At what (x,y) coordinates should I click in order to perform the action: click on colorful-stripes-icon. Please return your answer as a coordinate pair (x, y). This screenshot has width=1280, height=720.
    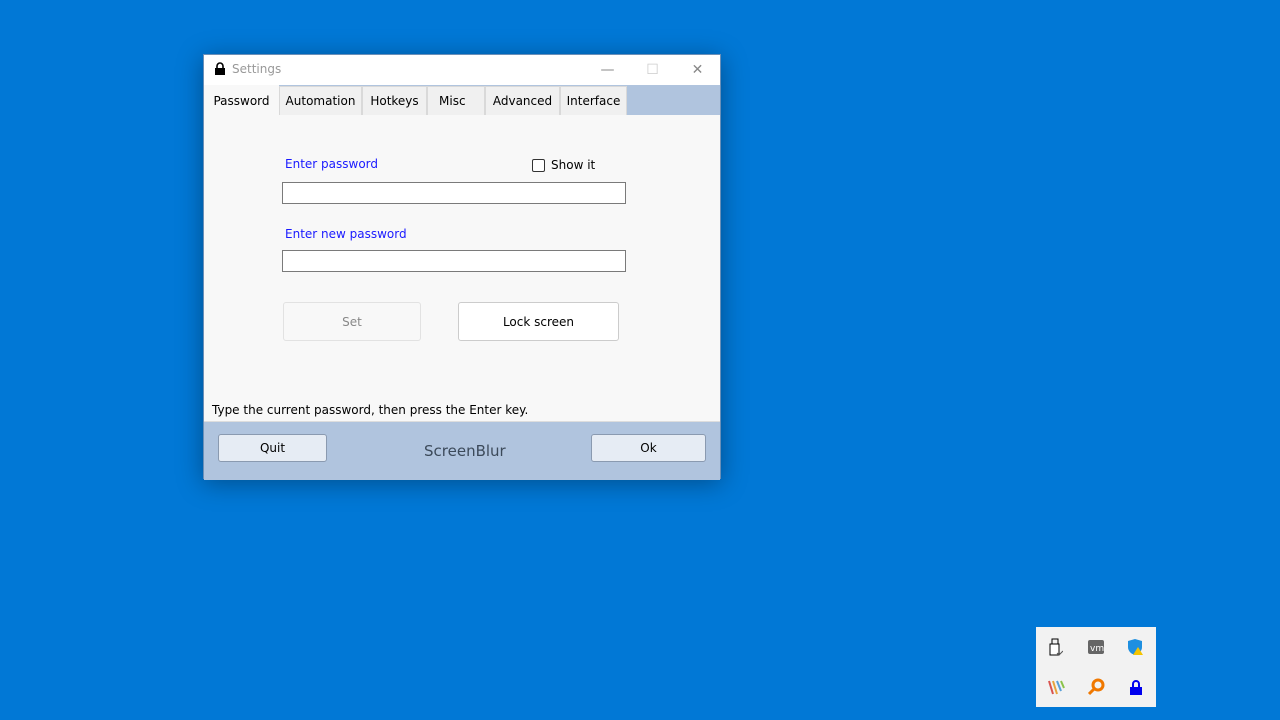
    Looking at the image, I should click on (1056, 687).